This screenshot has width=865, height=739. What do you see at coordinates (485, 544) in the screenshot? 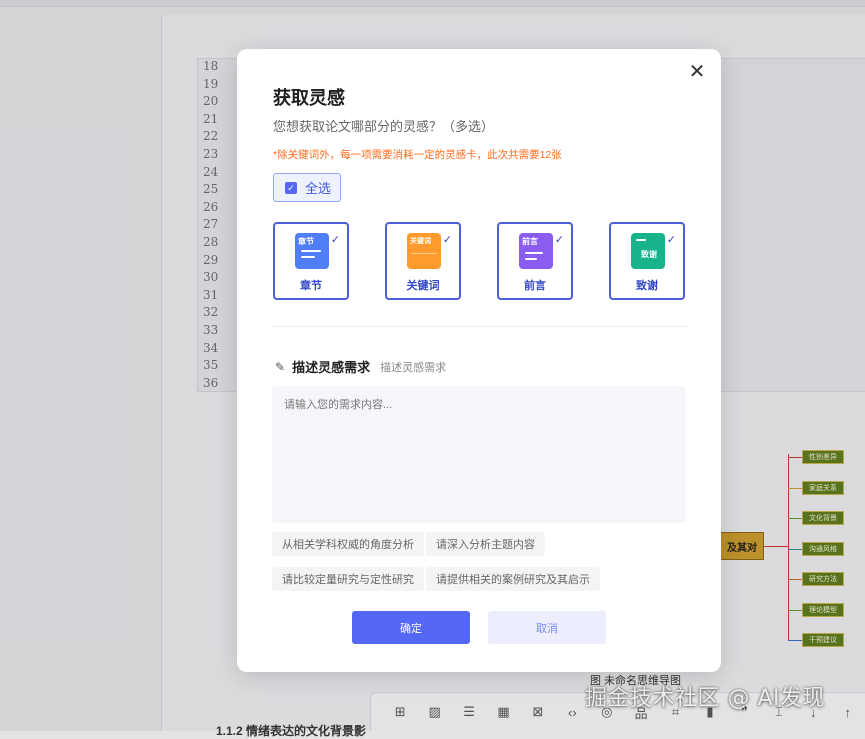
I see `suggestion-chip: 请深入分析主题内容` at bounding box center [485, 544].